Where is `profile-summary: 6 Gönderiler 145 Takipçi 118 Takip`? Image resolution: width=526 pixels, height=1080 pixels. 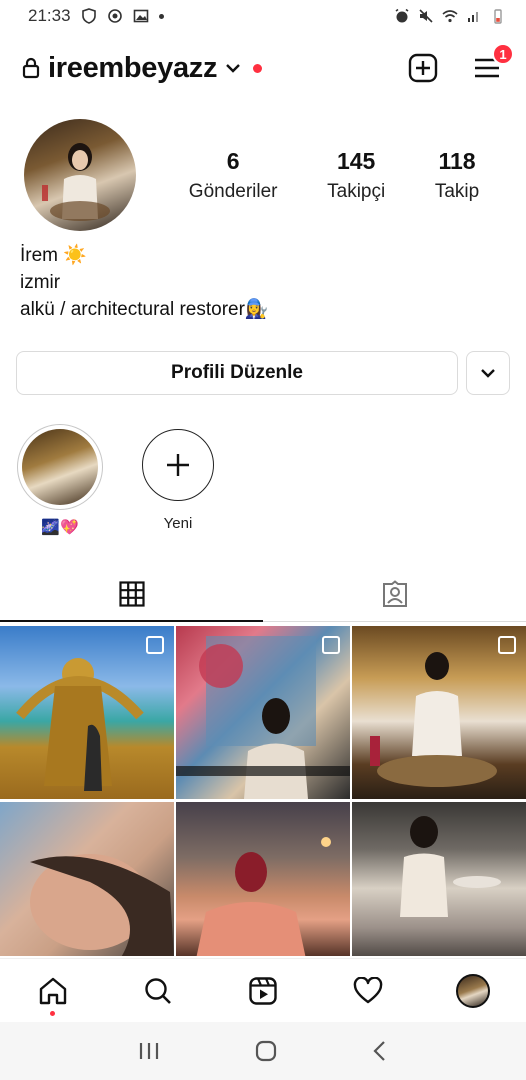 profile-summary: 6 Gönderiler 145 Takipçi 118 Takip is located at coordinates (264, 175).